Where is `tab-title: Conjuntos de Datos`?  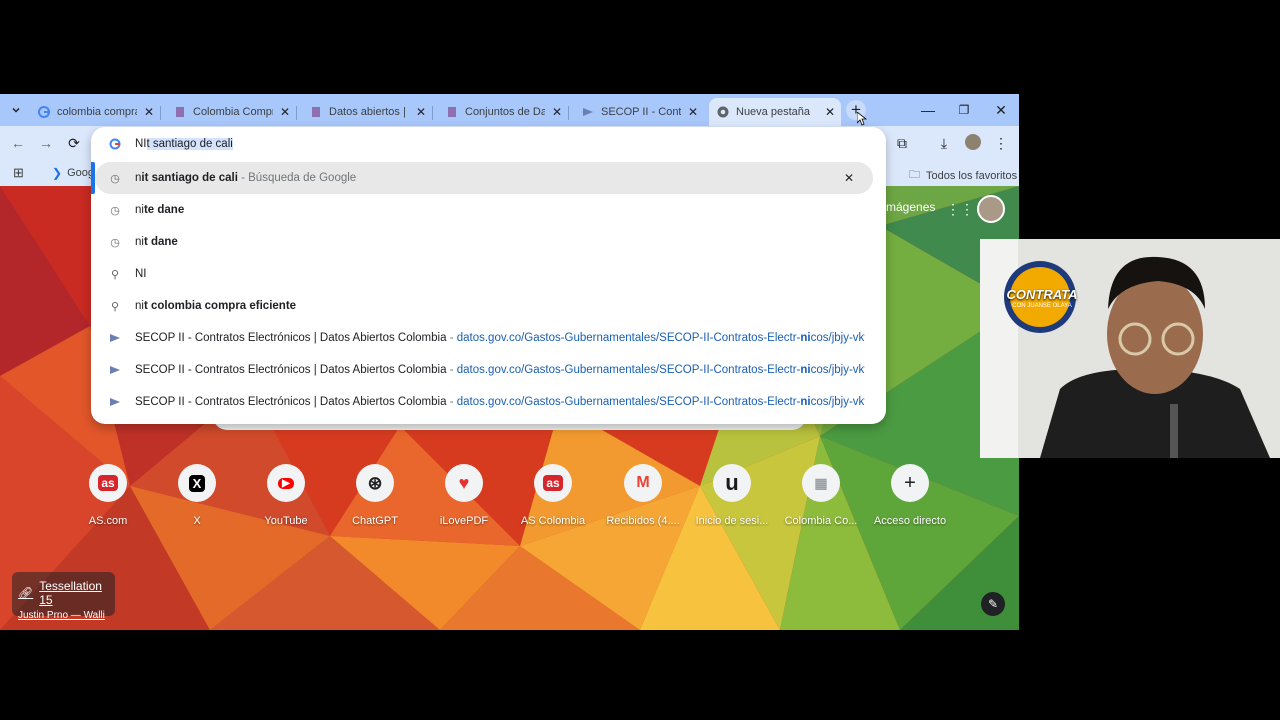 tab-title: Conjuntos de Datos is located at coordinates (505, 112).